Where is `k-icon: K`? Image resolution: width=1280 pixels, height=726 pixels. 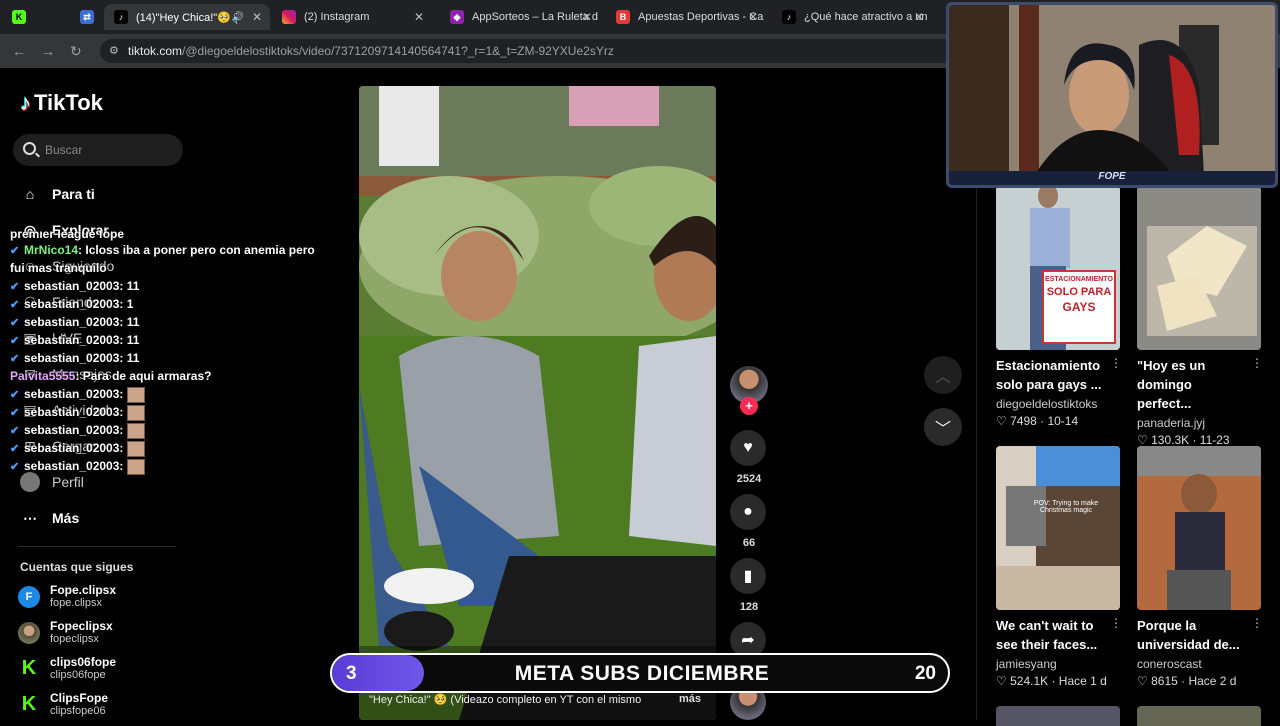 k-icon: K is located at coordinates (19, 17).